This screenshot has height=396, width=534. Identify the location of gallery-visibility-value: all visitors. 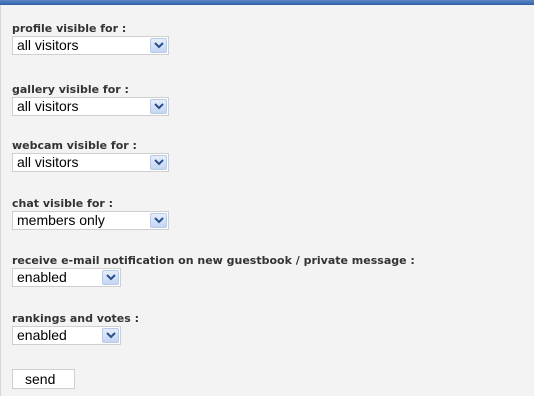
(48, 106).